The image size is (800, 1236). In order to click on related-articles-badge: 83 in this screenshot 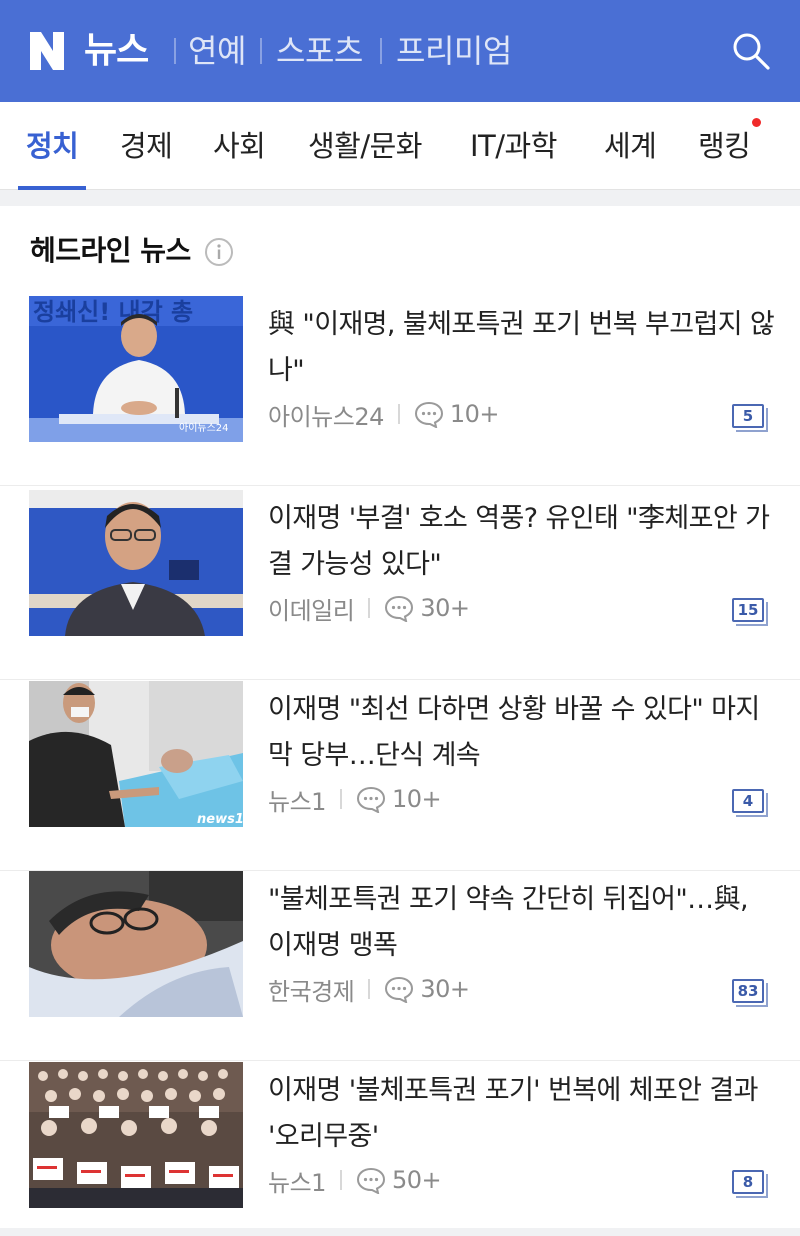, I will do `click(750, 993)`.